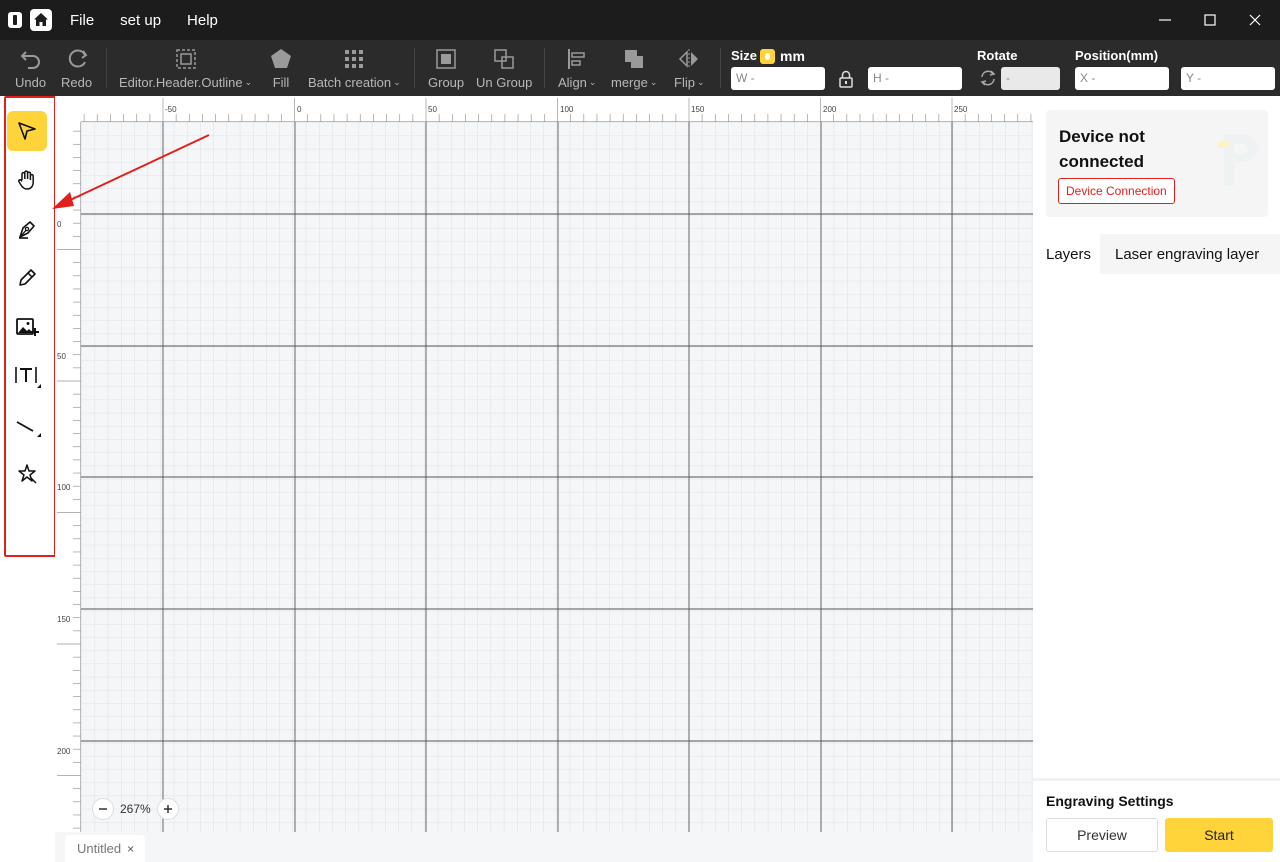  I want to click on document-tab-bar: Untitled ×, so click(544, 847).